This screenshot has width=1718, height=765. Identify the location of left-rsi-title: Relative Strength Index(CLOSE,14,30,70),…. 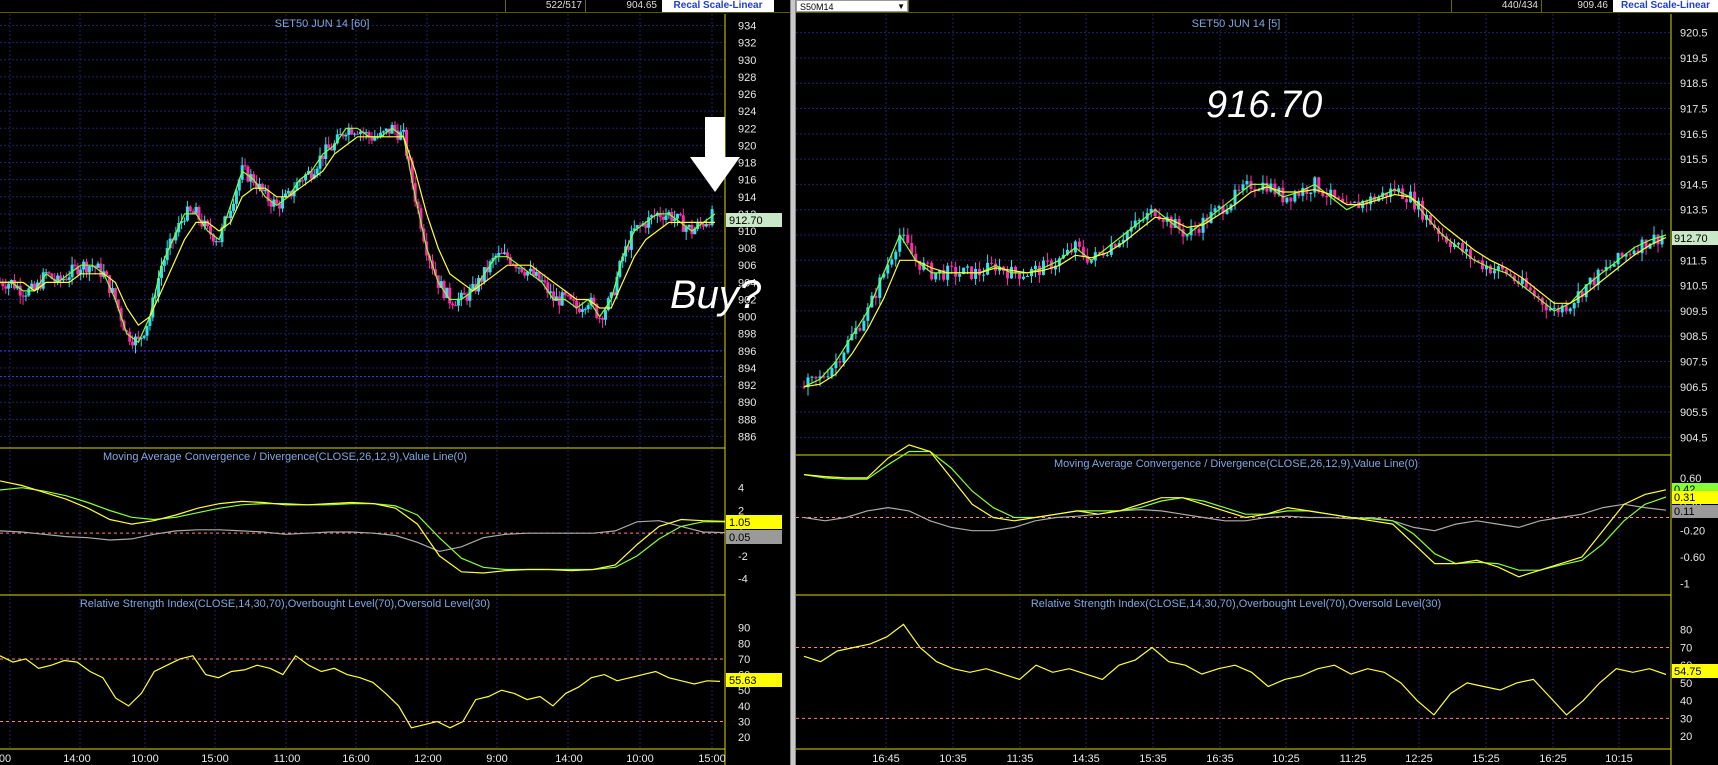
(285, 604).